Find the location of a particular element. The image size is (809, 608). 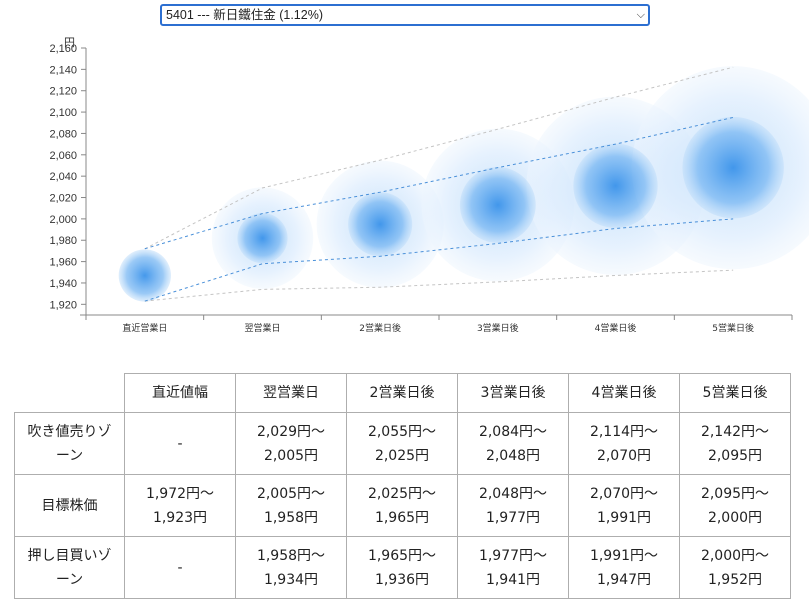

cell-line: 2,025円〜 is located at coordinates (402, 493).